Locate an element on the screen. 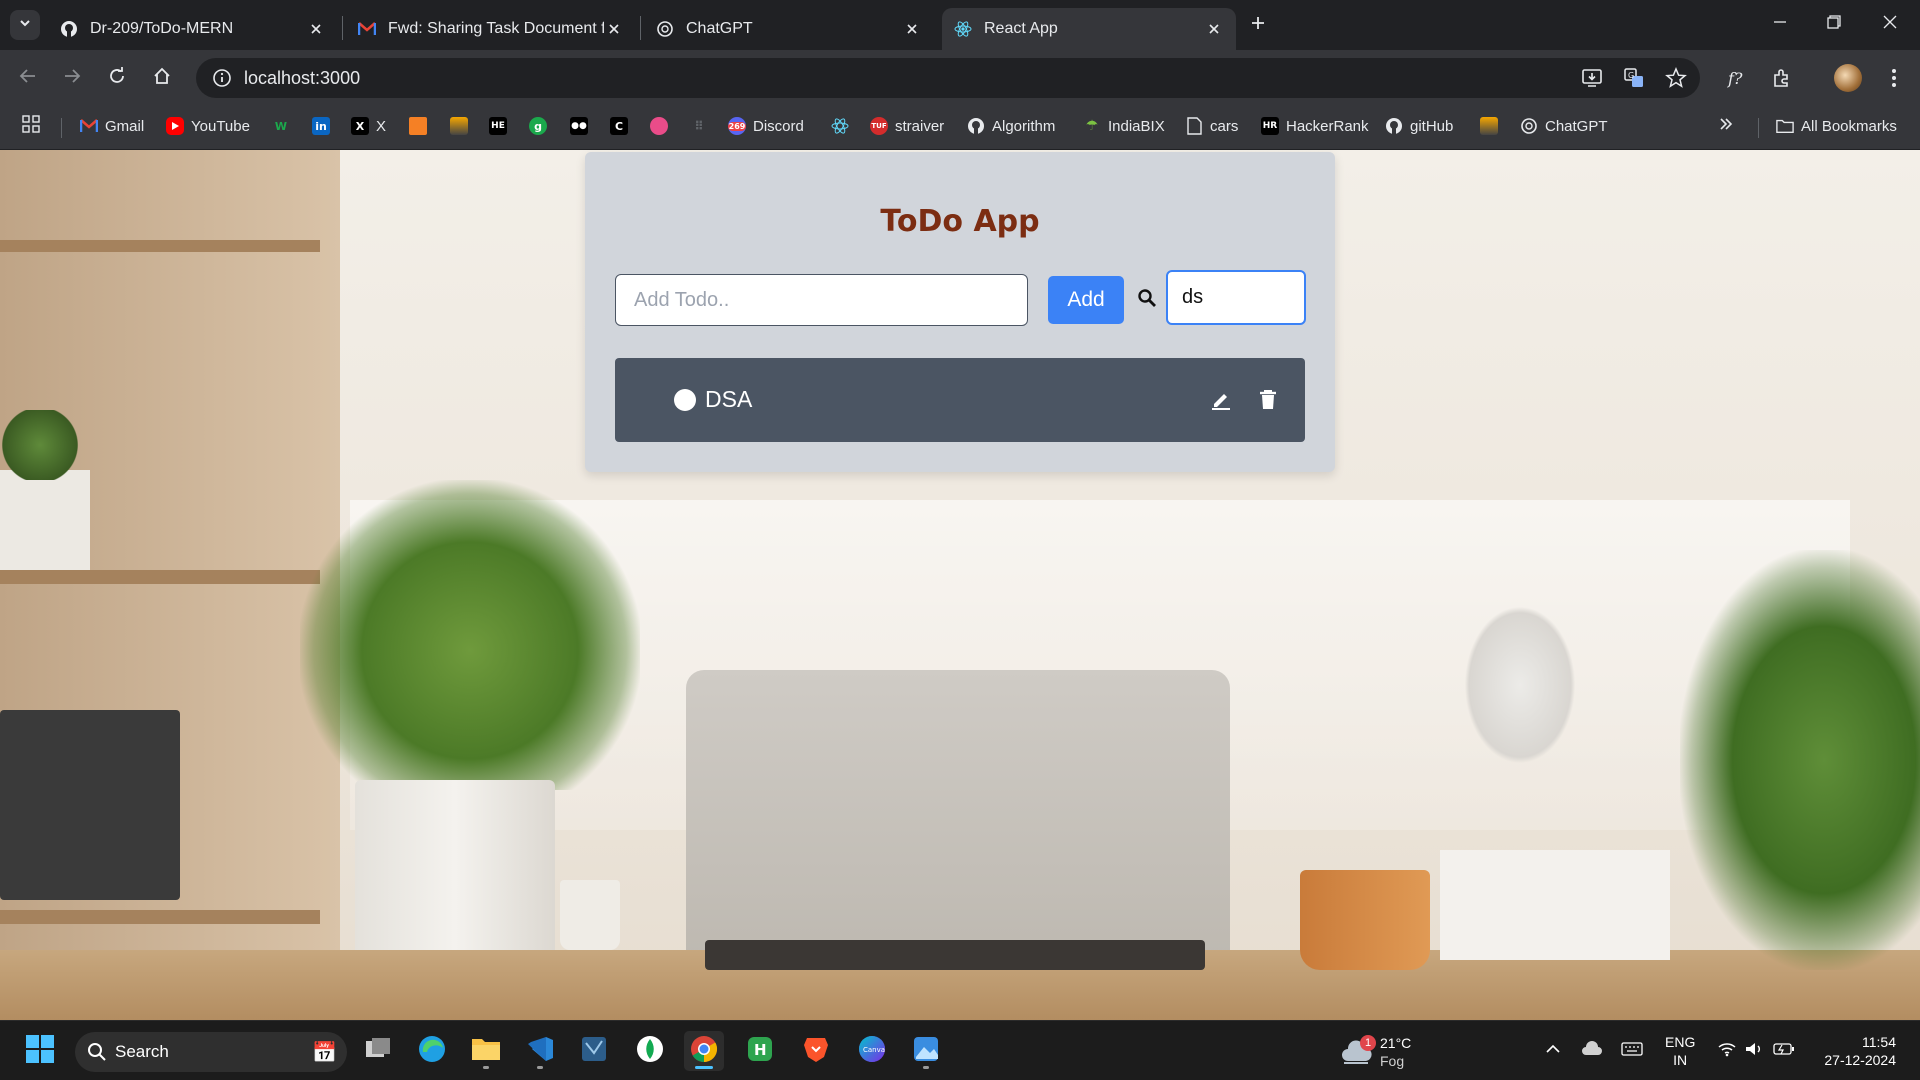 This screenshot has height=1080, width=1920. bookmark-hackerrank: HR HackerRank is located at coordinates (1315, 126).